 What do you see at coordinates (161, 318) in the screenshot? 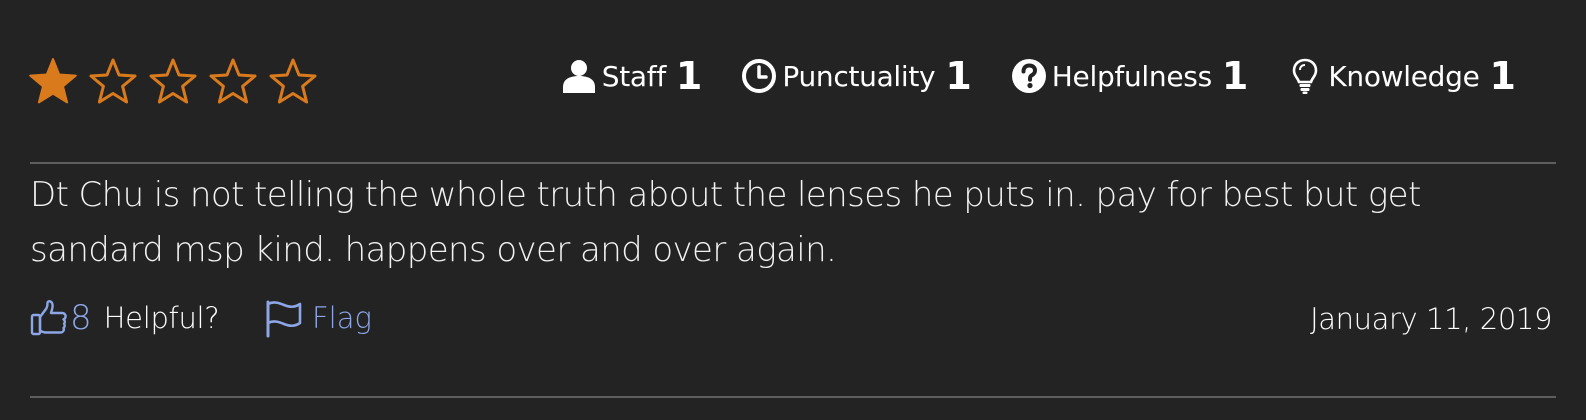
I see `helpful-label: Helpful?` at bounding box center [161, 318].